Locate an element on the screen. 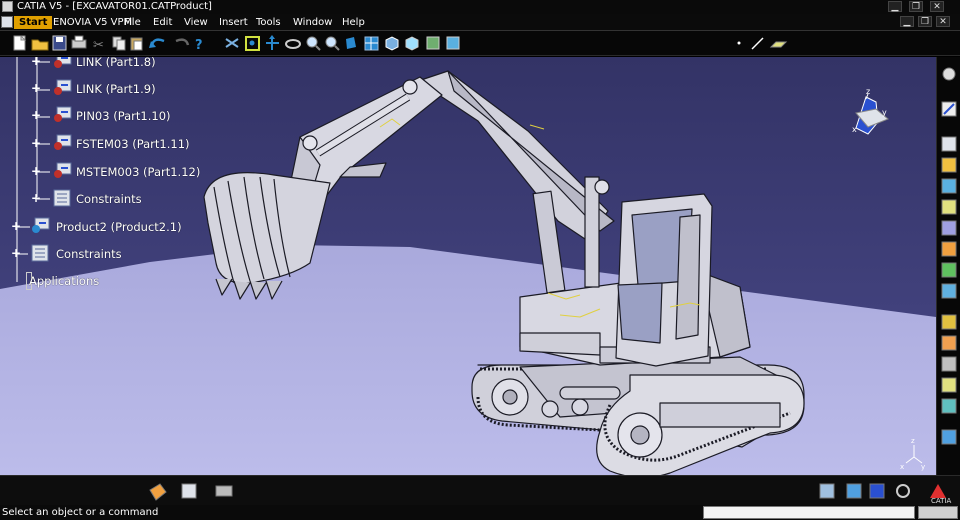 The height and width of the screenshot is (520, 960). compass-y-label: y is located at coordinates (884, 112).